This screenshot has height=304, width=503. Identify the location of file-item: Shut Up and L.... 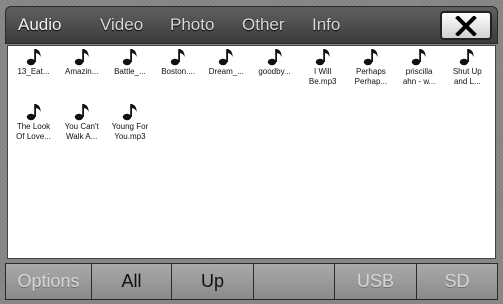
(467, 67).